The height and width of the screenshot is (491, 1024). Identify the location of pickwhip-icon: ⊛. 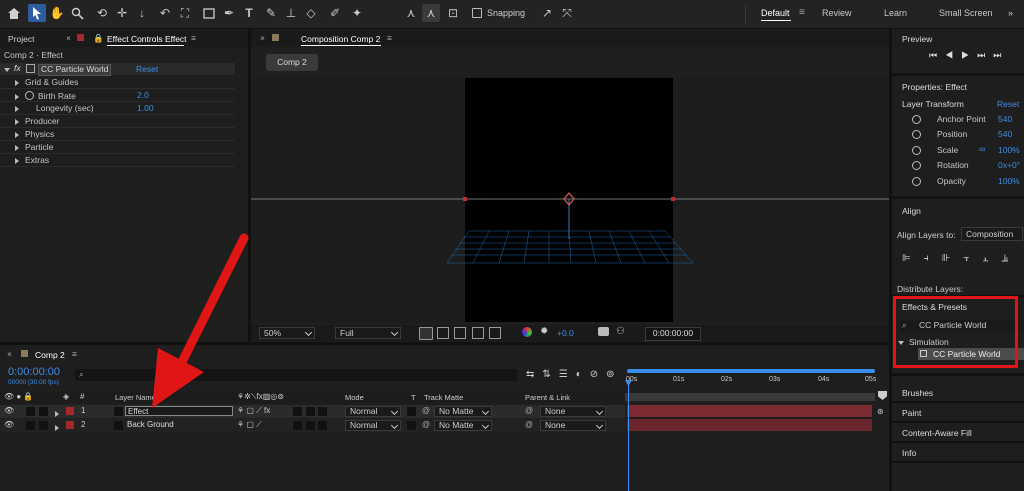
(880, 411).